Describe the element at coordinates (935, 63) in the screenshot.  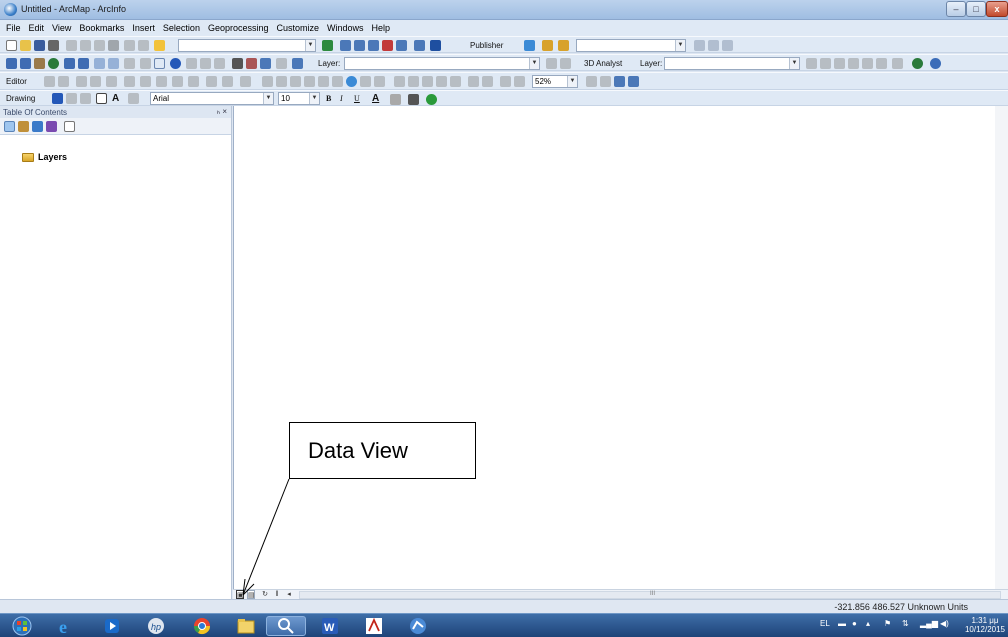
I see `arcglobe-icon` at that location.